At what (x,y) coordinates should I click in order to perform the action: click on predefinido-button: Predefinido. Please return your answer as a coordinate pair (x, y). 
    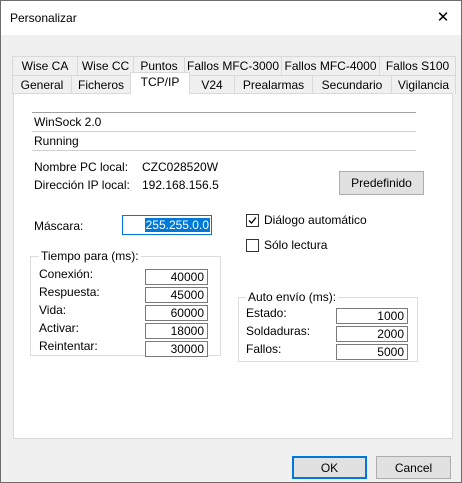
    Looking at the image, I should click on (381, 183).